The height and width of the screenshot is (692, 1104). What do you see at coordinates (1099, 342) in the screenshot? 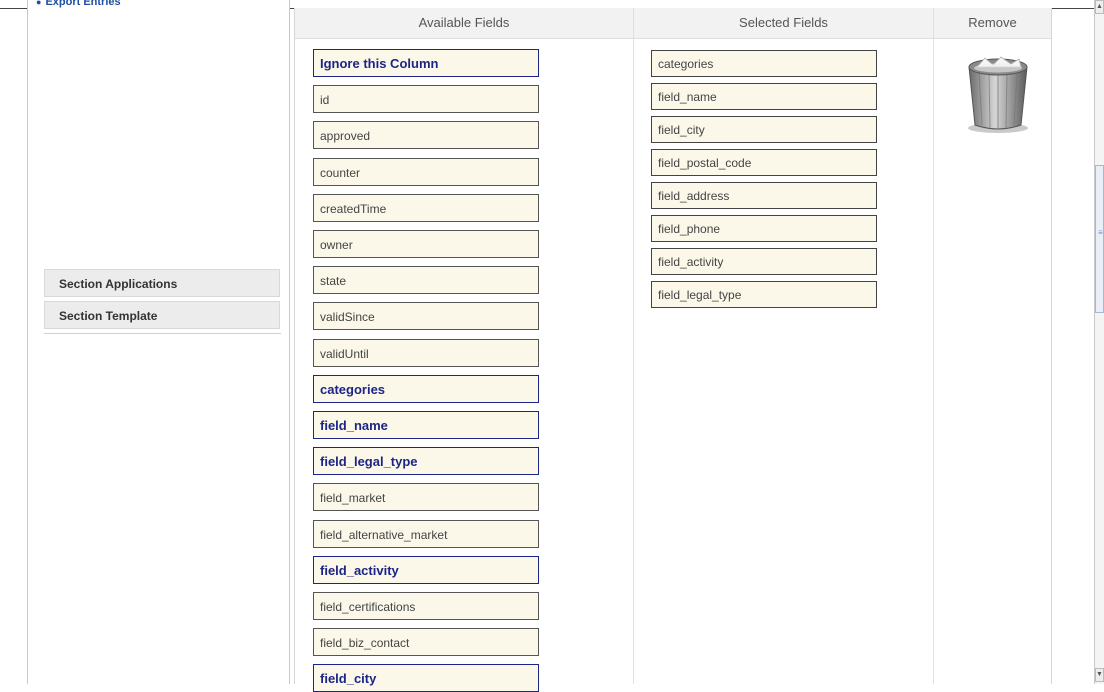
I see `page-scrollbar` at bounding box center [1099, 342].